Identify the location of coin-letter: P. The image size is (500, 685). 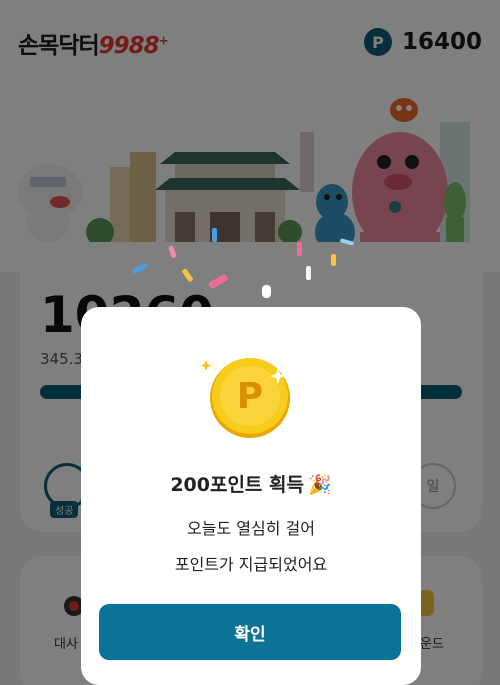
(250, 396).